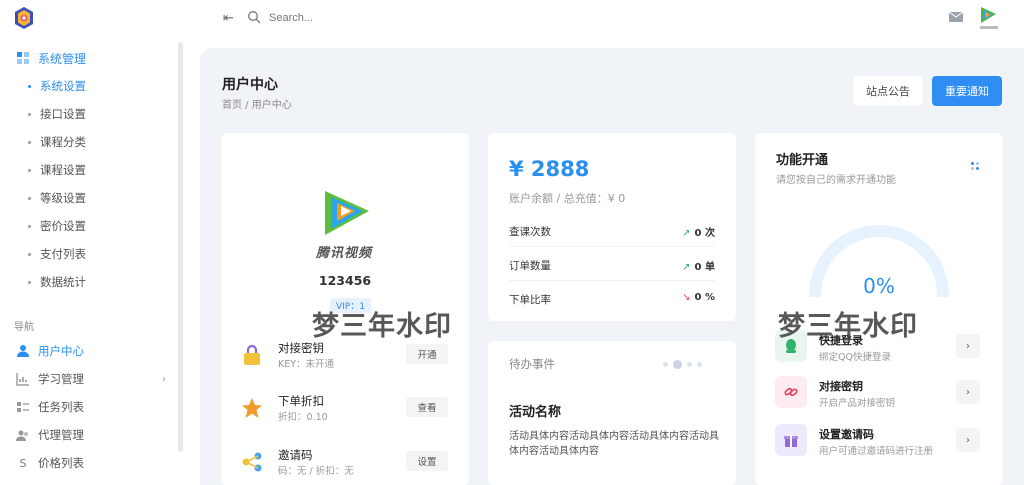  What do you see at coordinates (89, 282) in the screenshot?
I see `sidebar-item-data-stats: 数据统计` at bounding box center [89, 282].